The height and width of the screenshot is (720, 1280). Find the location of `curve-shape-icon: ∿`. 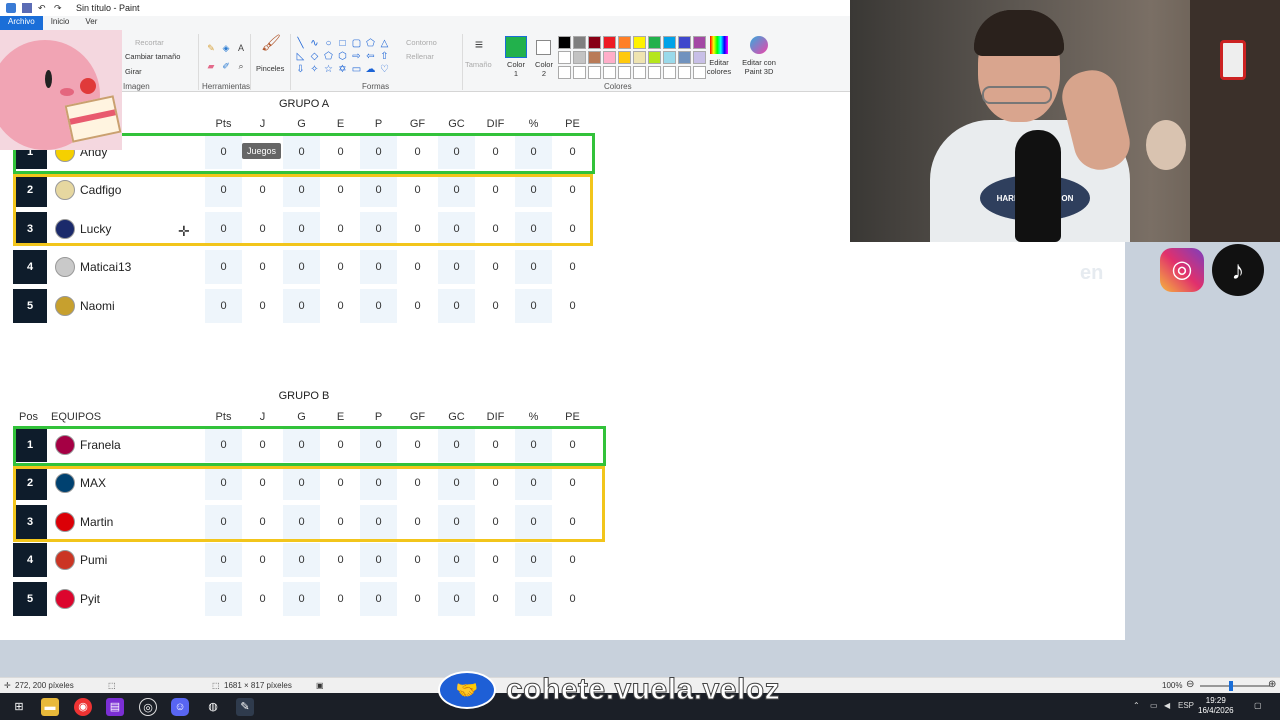

curve-shape-icon: ∿ is located at coordinates (314, 44).